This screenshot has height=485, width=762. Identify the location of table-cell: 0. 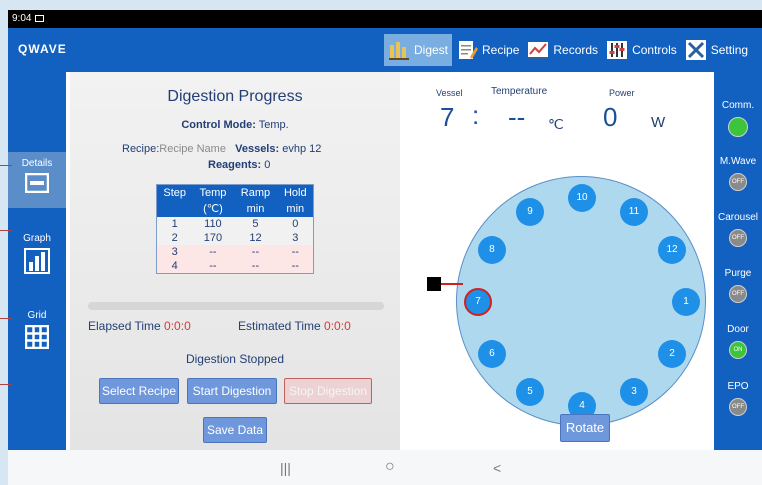
(295, 224).